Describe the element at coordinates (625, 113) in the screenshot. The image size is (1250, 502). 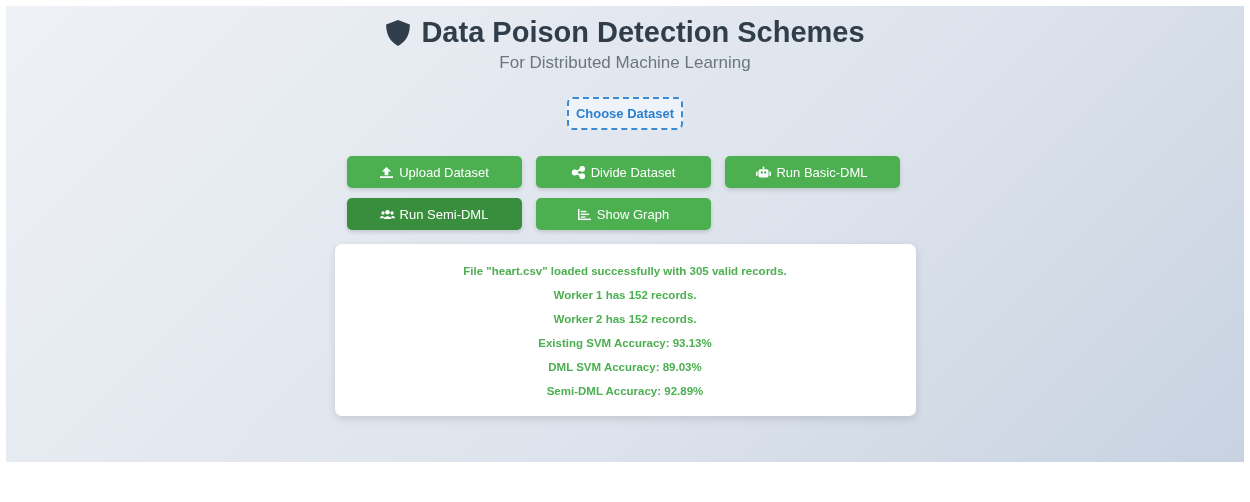
I see `choose-dataset-button: Choose Dataset` at that location.